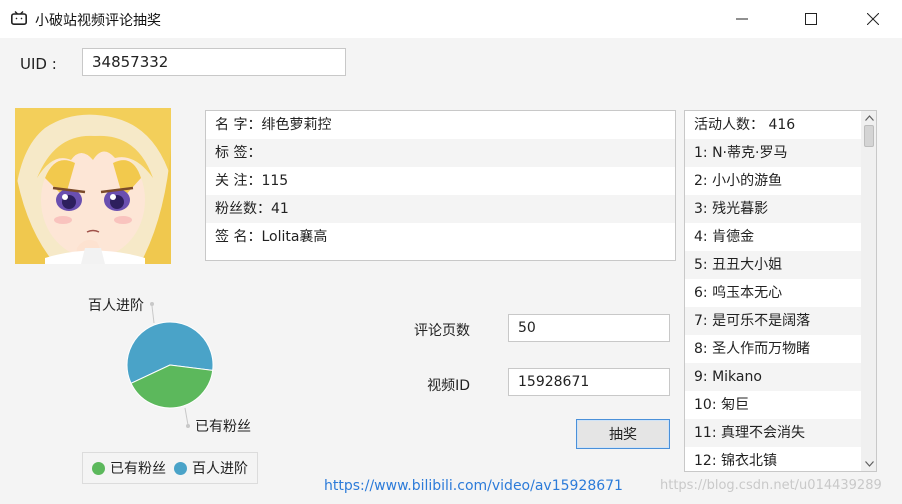 This screenshot has width=902, height=504. What do you see at coordinates (589, 382) in the screenshot?
I see `video-id-input` at bounding box center [589, 382].